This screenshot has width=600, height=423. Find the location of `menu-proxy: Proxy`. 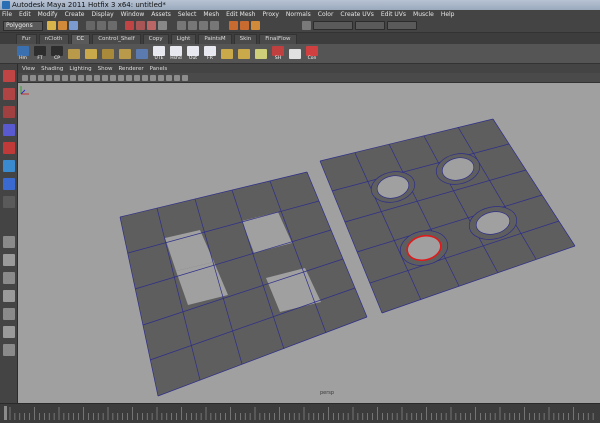

menu-proxy: Proxy is located at coordinates (270, 14).